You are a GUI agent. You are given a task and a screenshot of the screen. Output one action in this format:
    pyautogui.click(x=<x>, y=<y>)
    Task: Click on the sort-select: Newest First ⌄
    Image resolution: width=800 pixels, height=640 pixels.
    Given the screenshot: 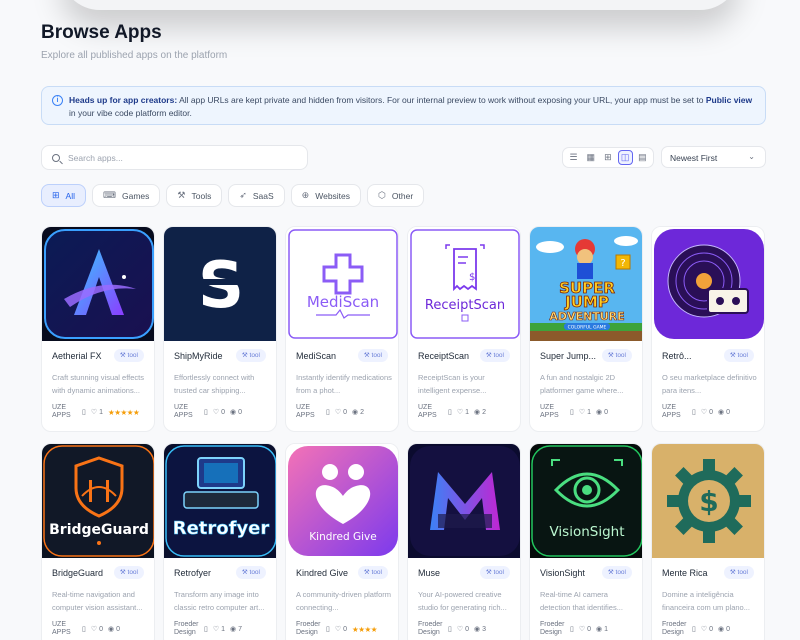 What is the action you would take?
    pyautogui.click(x=713, y=157)
    